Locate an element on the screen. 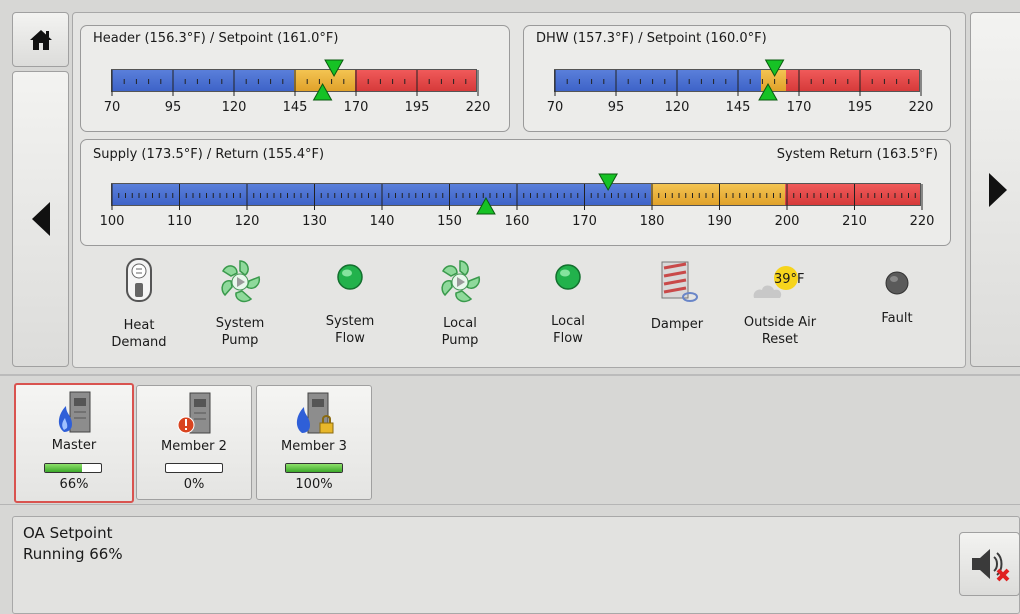 The image size is (1020, 614). status-local-pump: Local Pump is located at coordinates (460, 303).